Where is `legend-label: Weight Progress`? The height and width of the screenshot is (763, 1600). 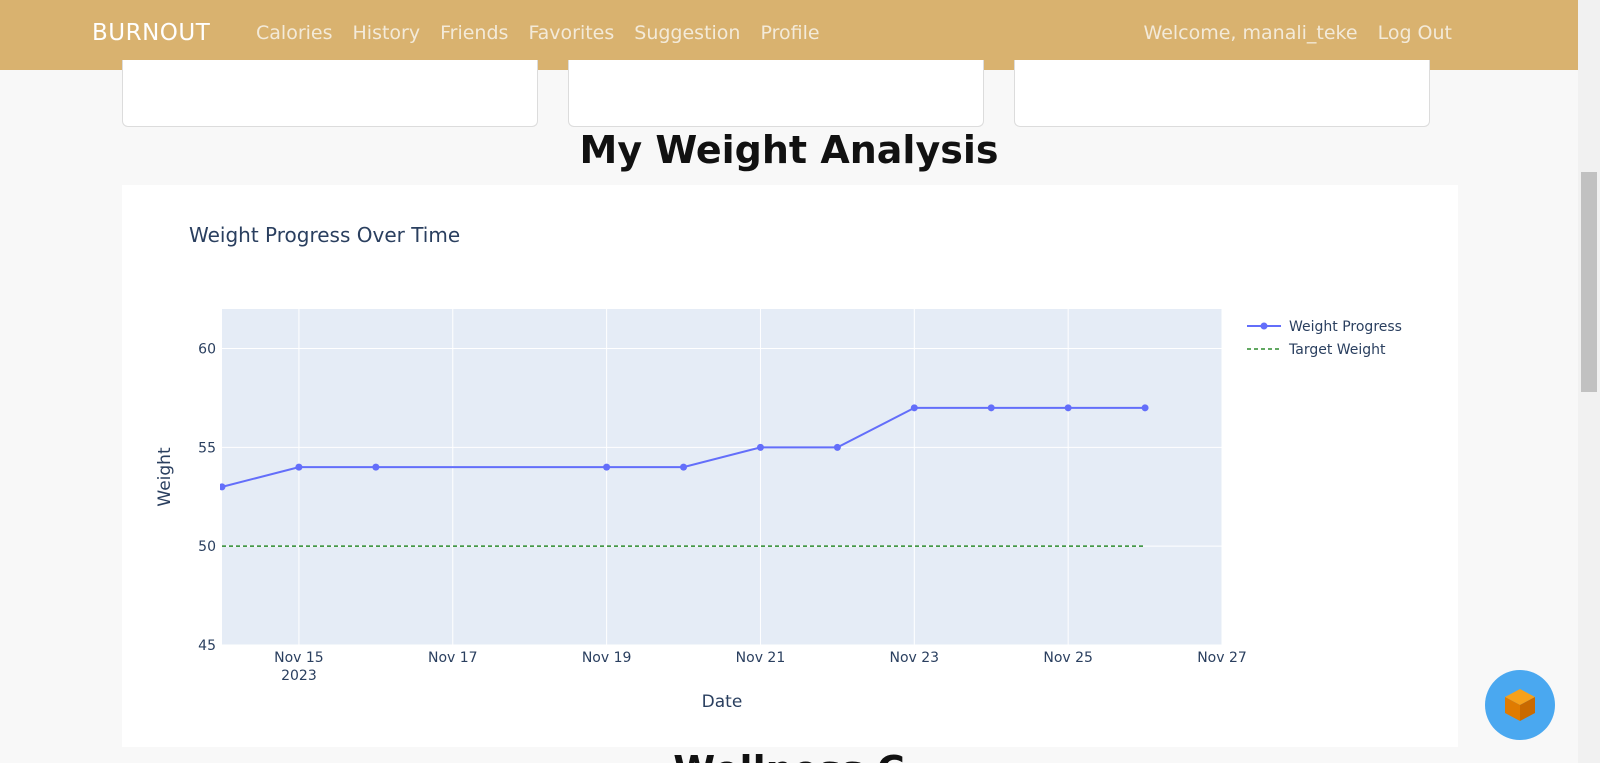 legend-label: Weight Progress is located at coordinates (1345, 327).